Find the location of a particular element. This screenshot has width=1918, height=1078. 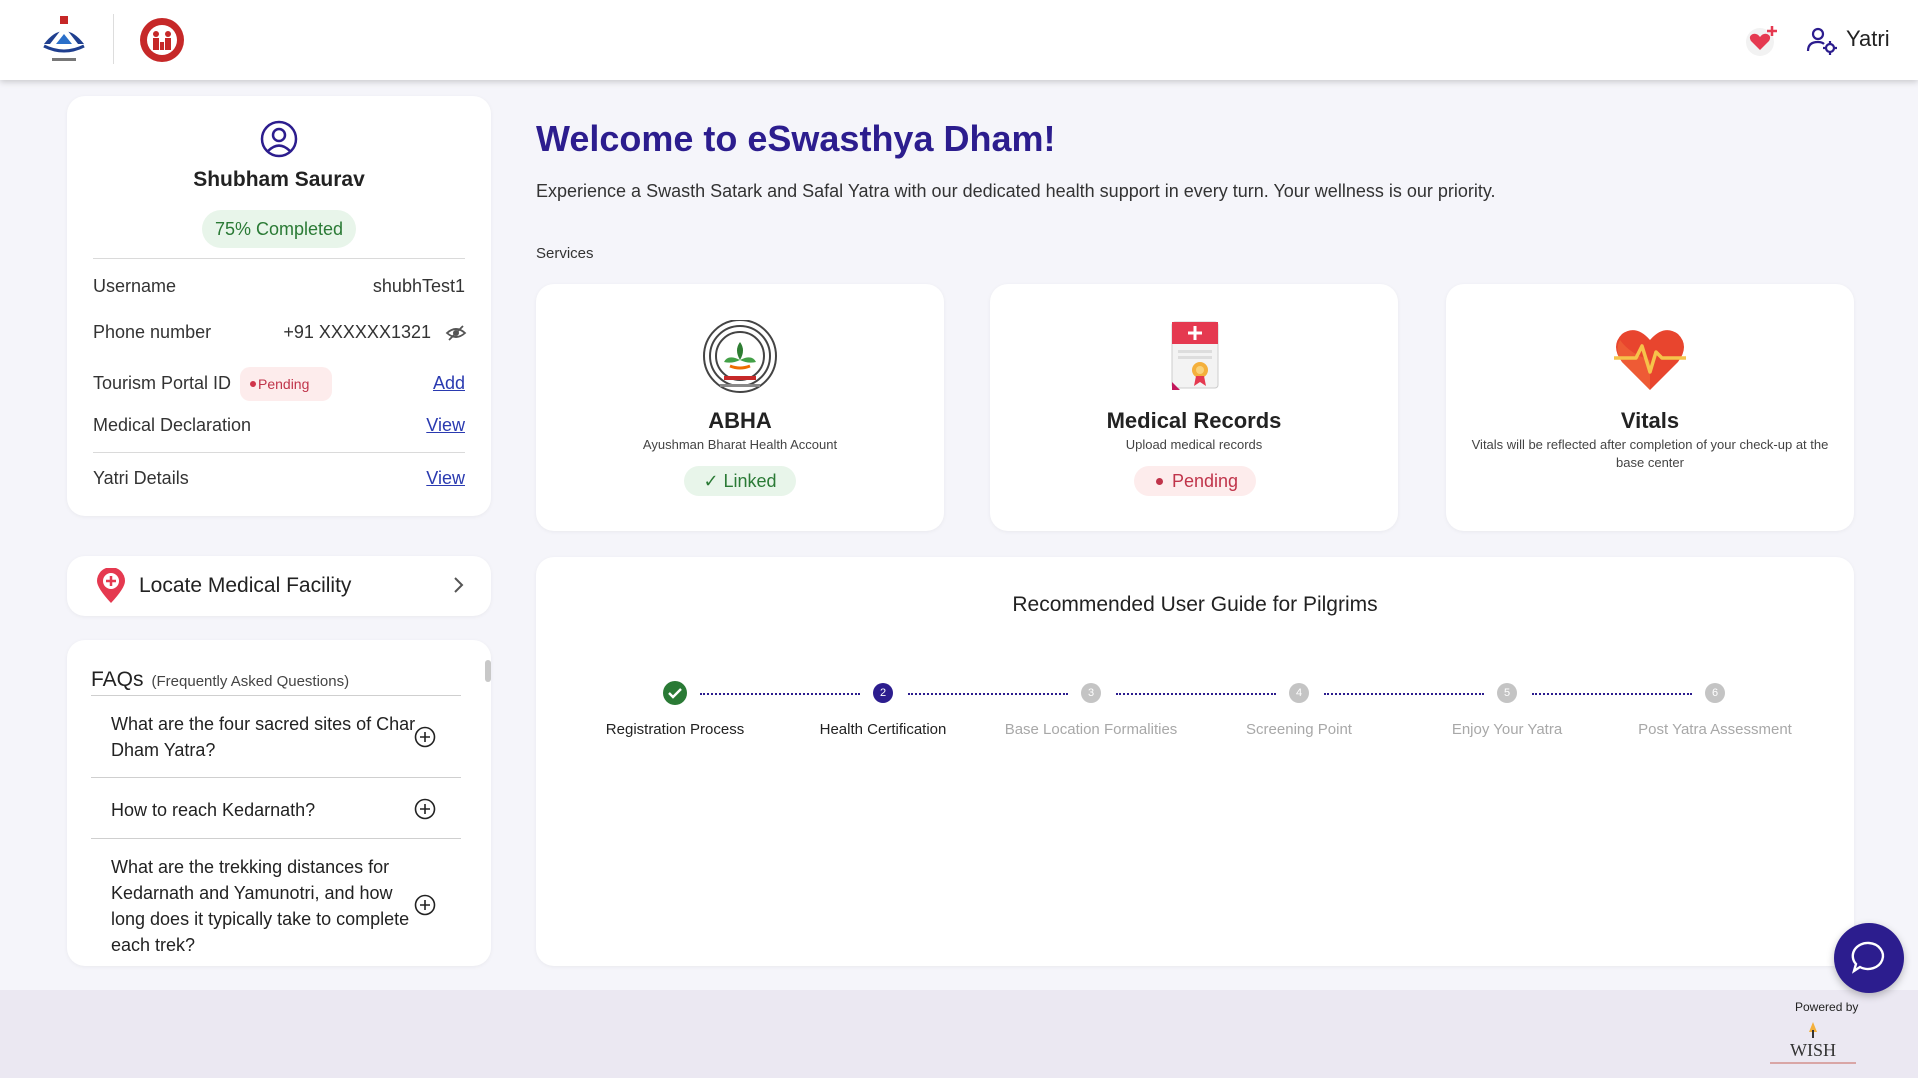

heart-plus-icon is located at coordinates (1762, 40).